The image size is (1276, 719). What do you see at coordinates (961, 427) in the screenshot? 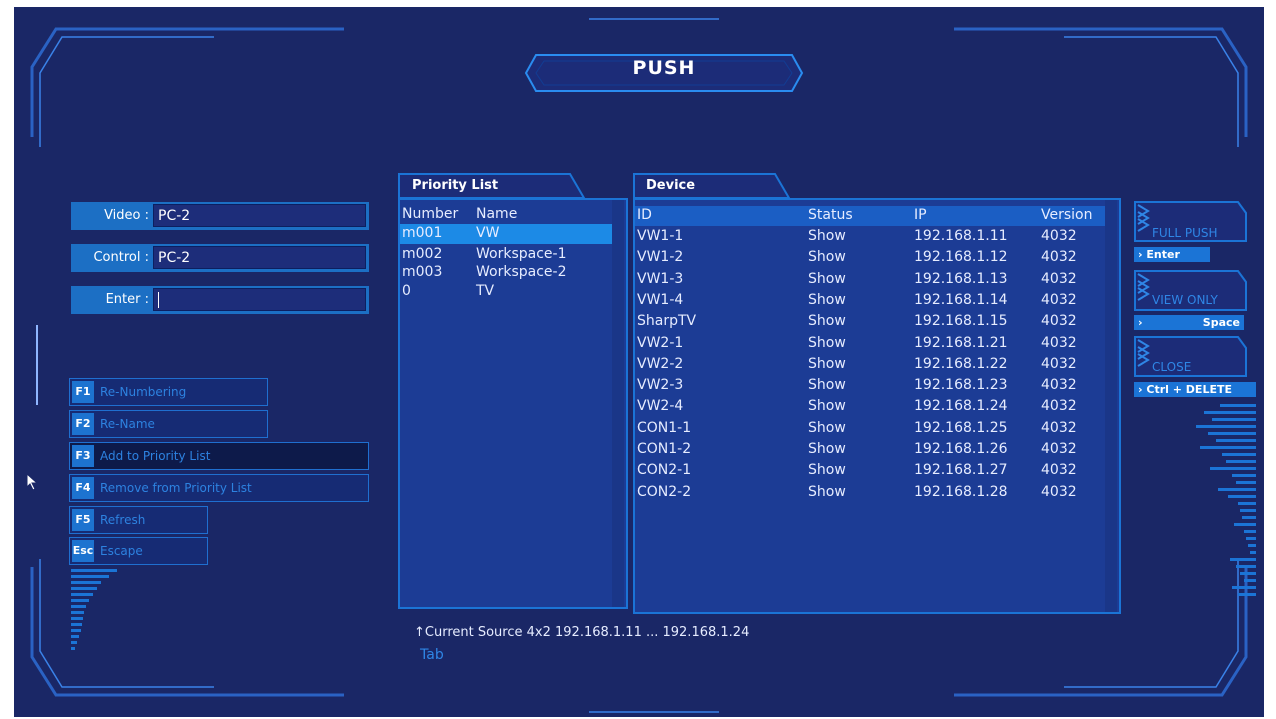
I see `device-ip: 192.168.1.25` at bounding box center [961, 427].